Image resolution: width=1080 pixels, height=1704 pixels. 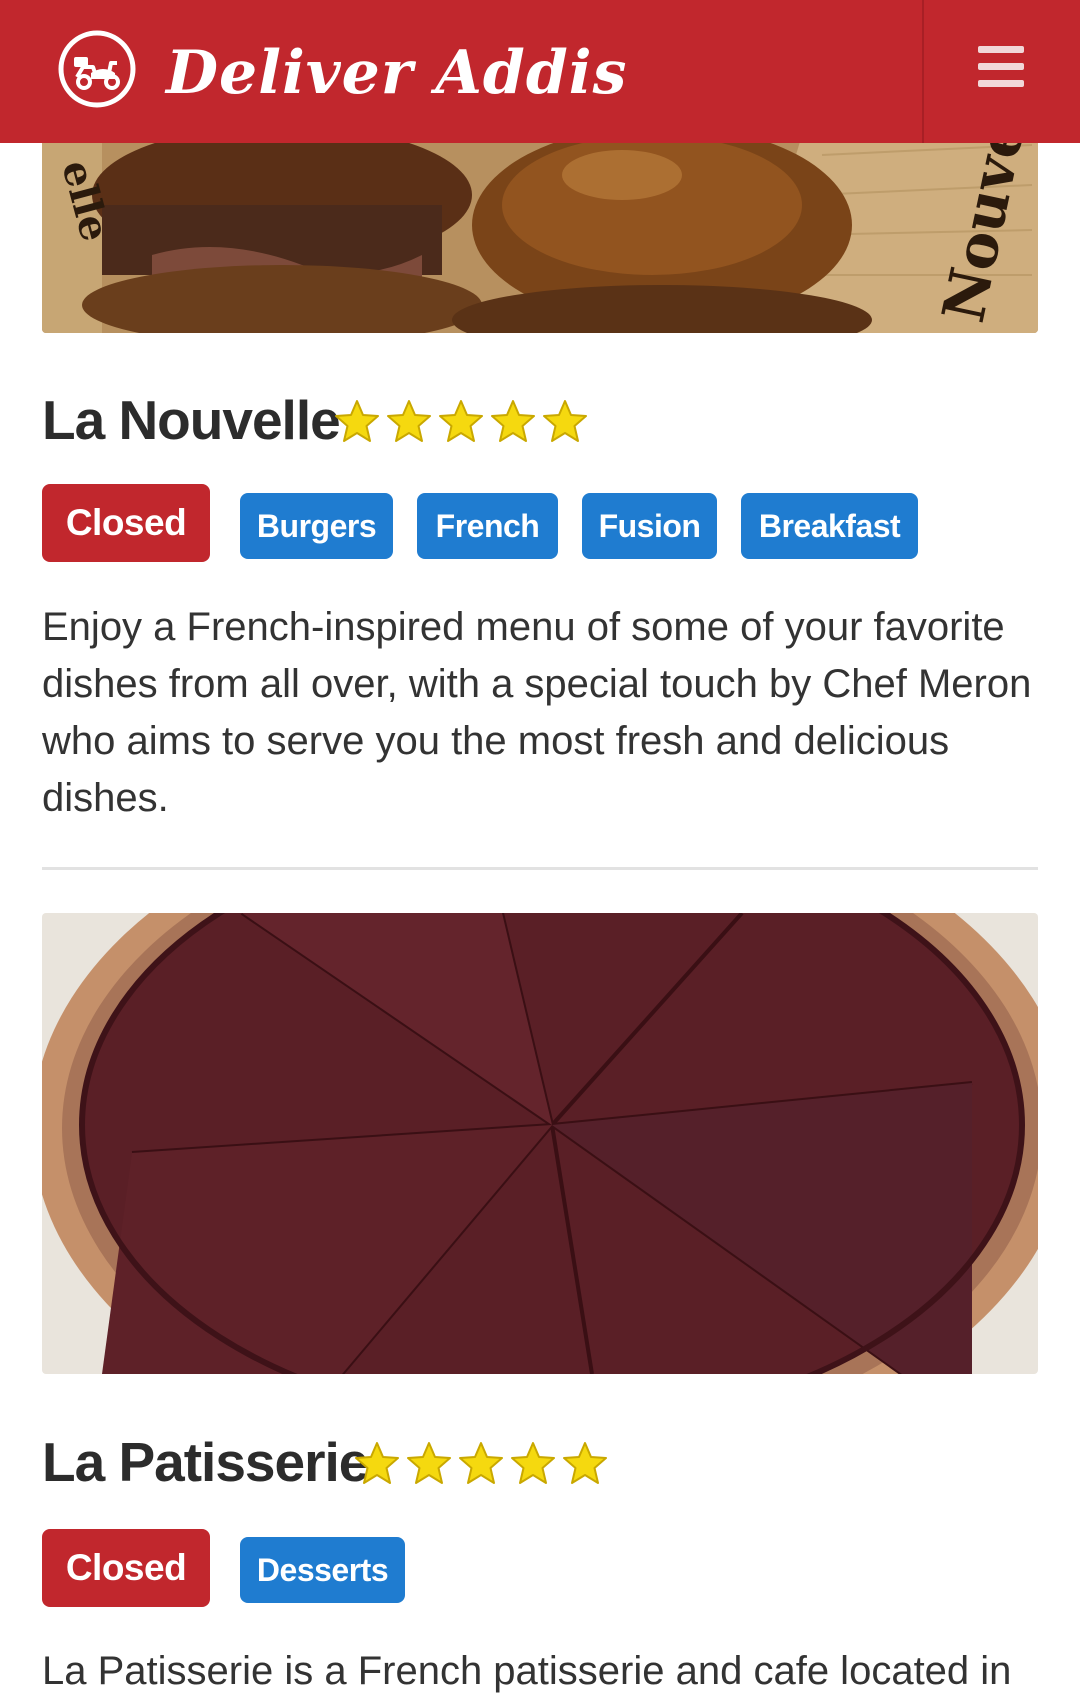 I want to click on tag-desserts: Desserts, so click(x=322, y=1570).